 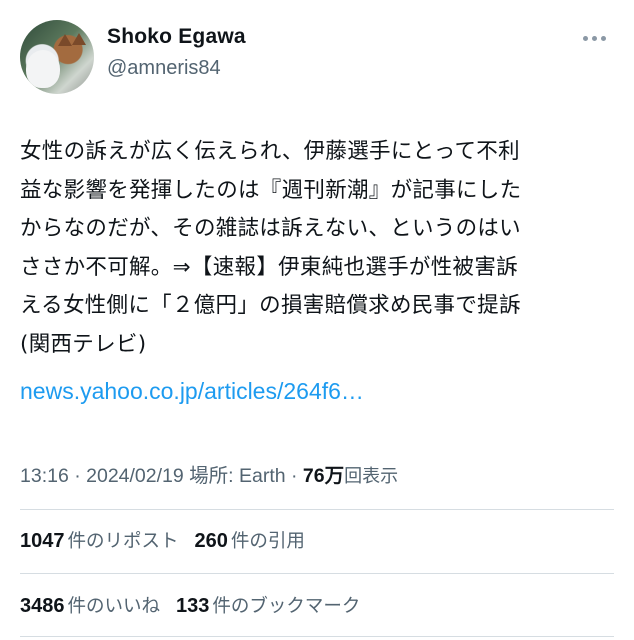 What do you see at coordinates (123, 541) in the screenshot?
I see `reposts-label: 件のリポスト` at bounding box center [123, 541].